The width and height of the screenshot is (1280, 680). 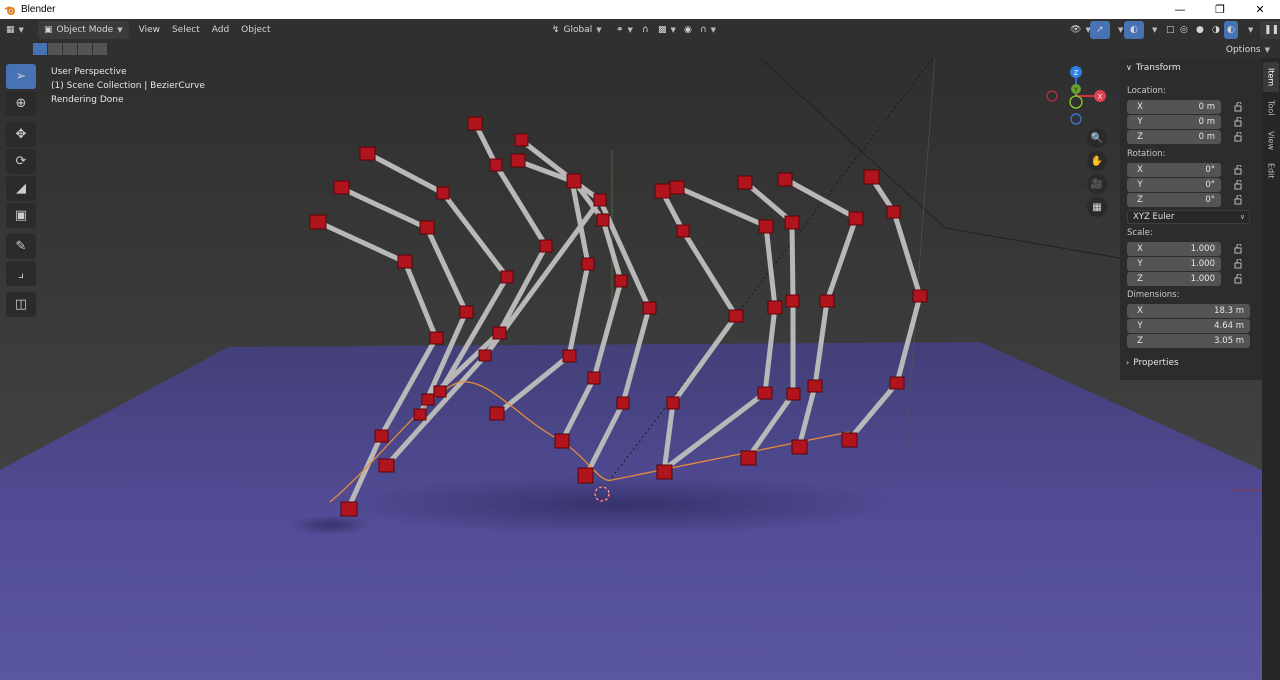 I want to click on falloff-dropdown: ∩ ▼, so click(x=708, y=30).